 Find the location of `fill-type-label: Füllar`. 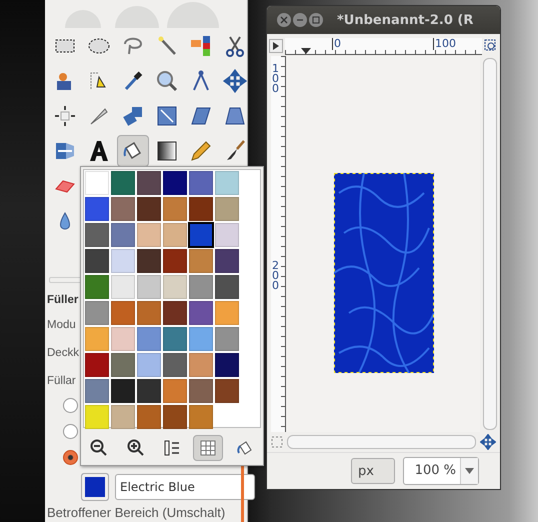

fill-type-label: Füllar is located at coordinates (61, 381).